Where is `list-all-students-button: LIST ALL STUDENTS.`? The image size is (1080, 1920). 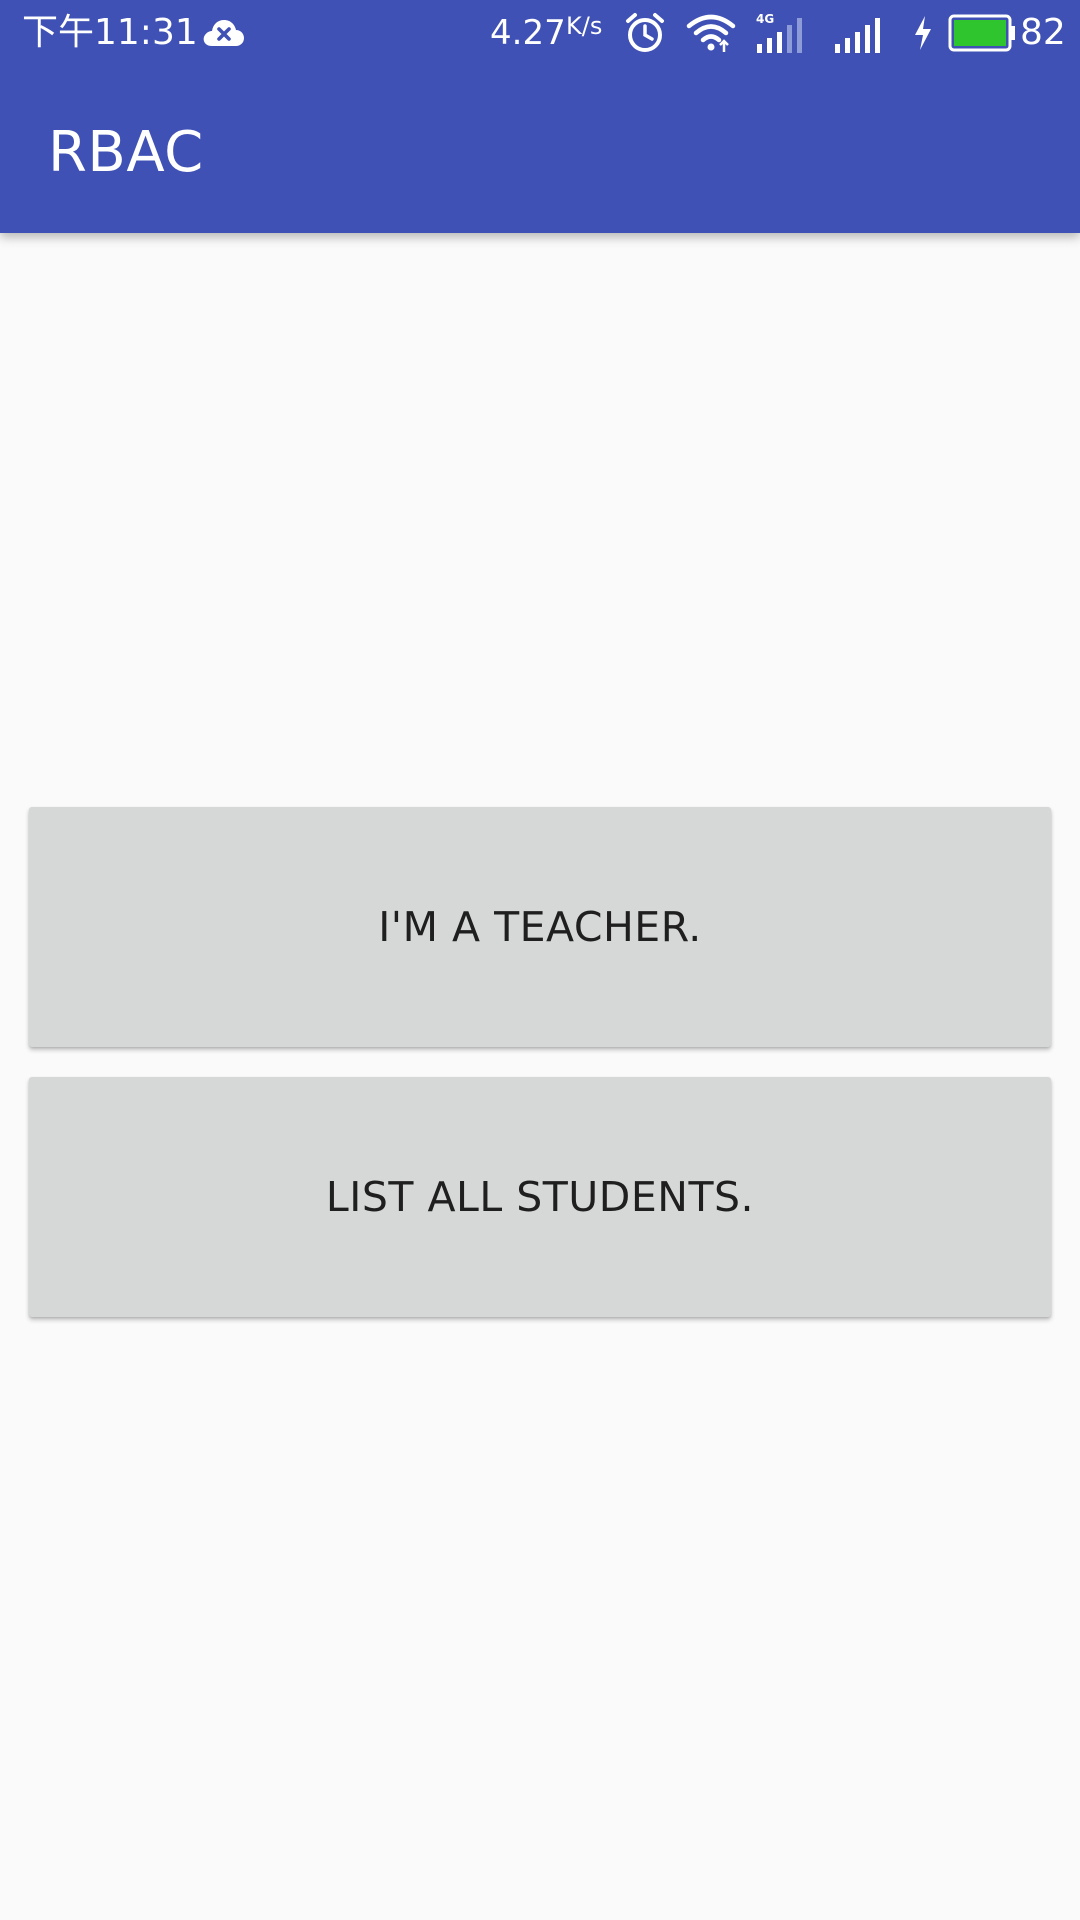
list-all-students-button: LIST ALL STUDENTS. is located at coordinates (540, 1197).